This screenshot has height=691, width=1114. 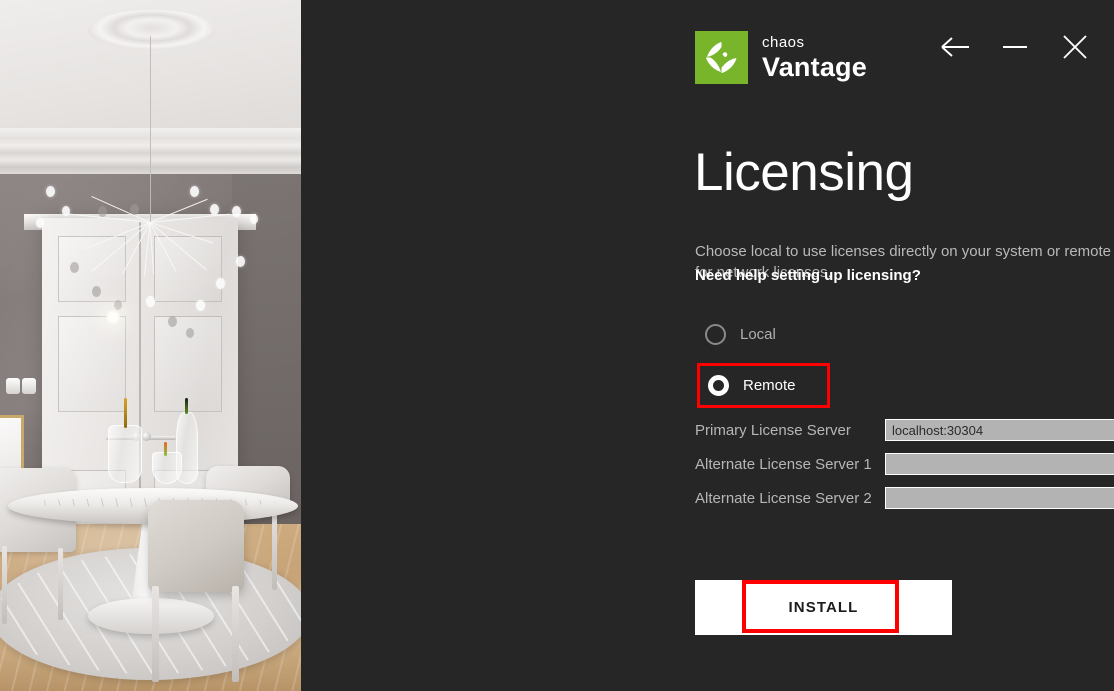 I want to click on install-button: INSTALL, so click(x=823, y=607).